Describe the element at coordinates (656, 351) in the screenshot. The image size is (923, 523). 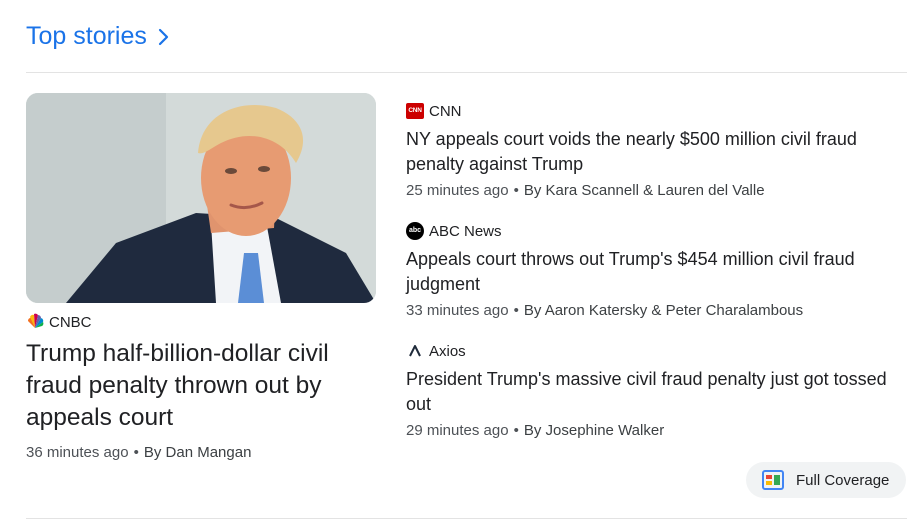
I see `story-source: Axios` at that location.